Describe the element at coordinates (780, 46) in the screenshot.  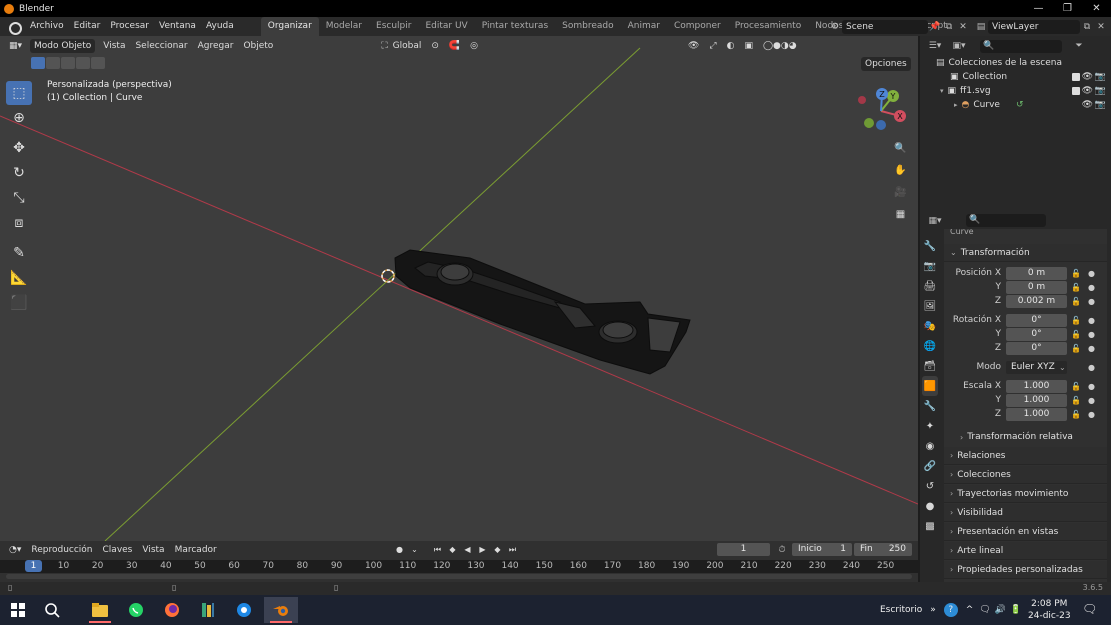
I see `shading-modes-icon: ◯●◑◕` at that location.